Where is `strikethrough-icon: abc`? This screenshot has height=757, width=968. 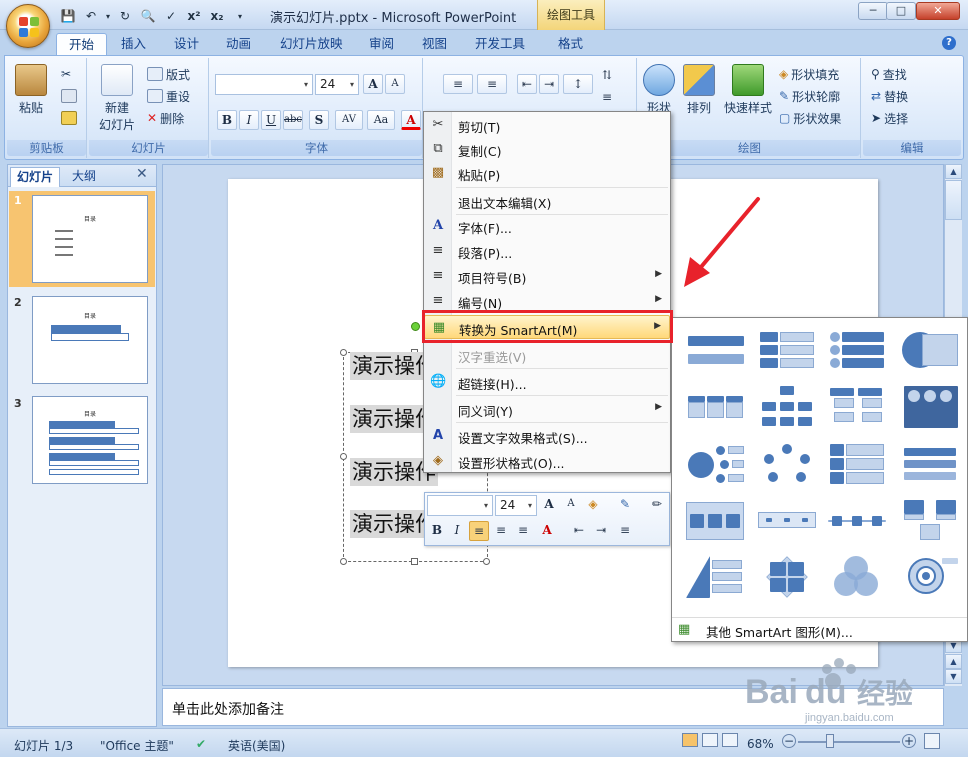
strikethrough-icon: abc is located at coordinates (293, 120).